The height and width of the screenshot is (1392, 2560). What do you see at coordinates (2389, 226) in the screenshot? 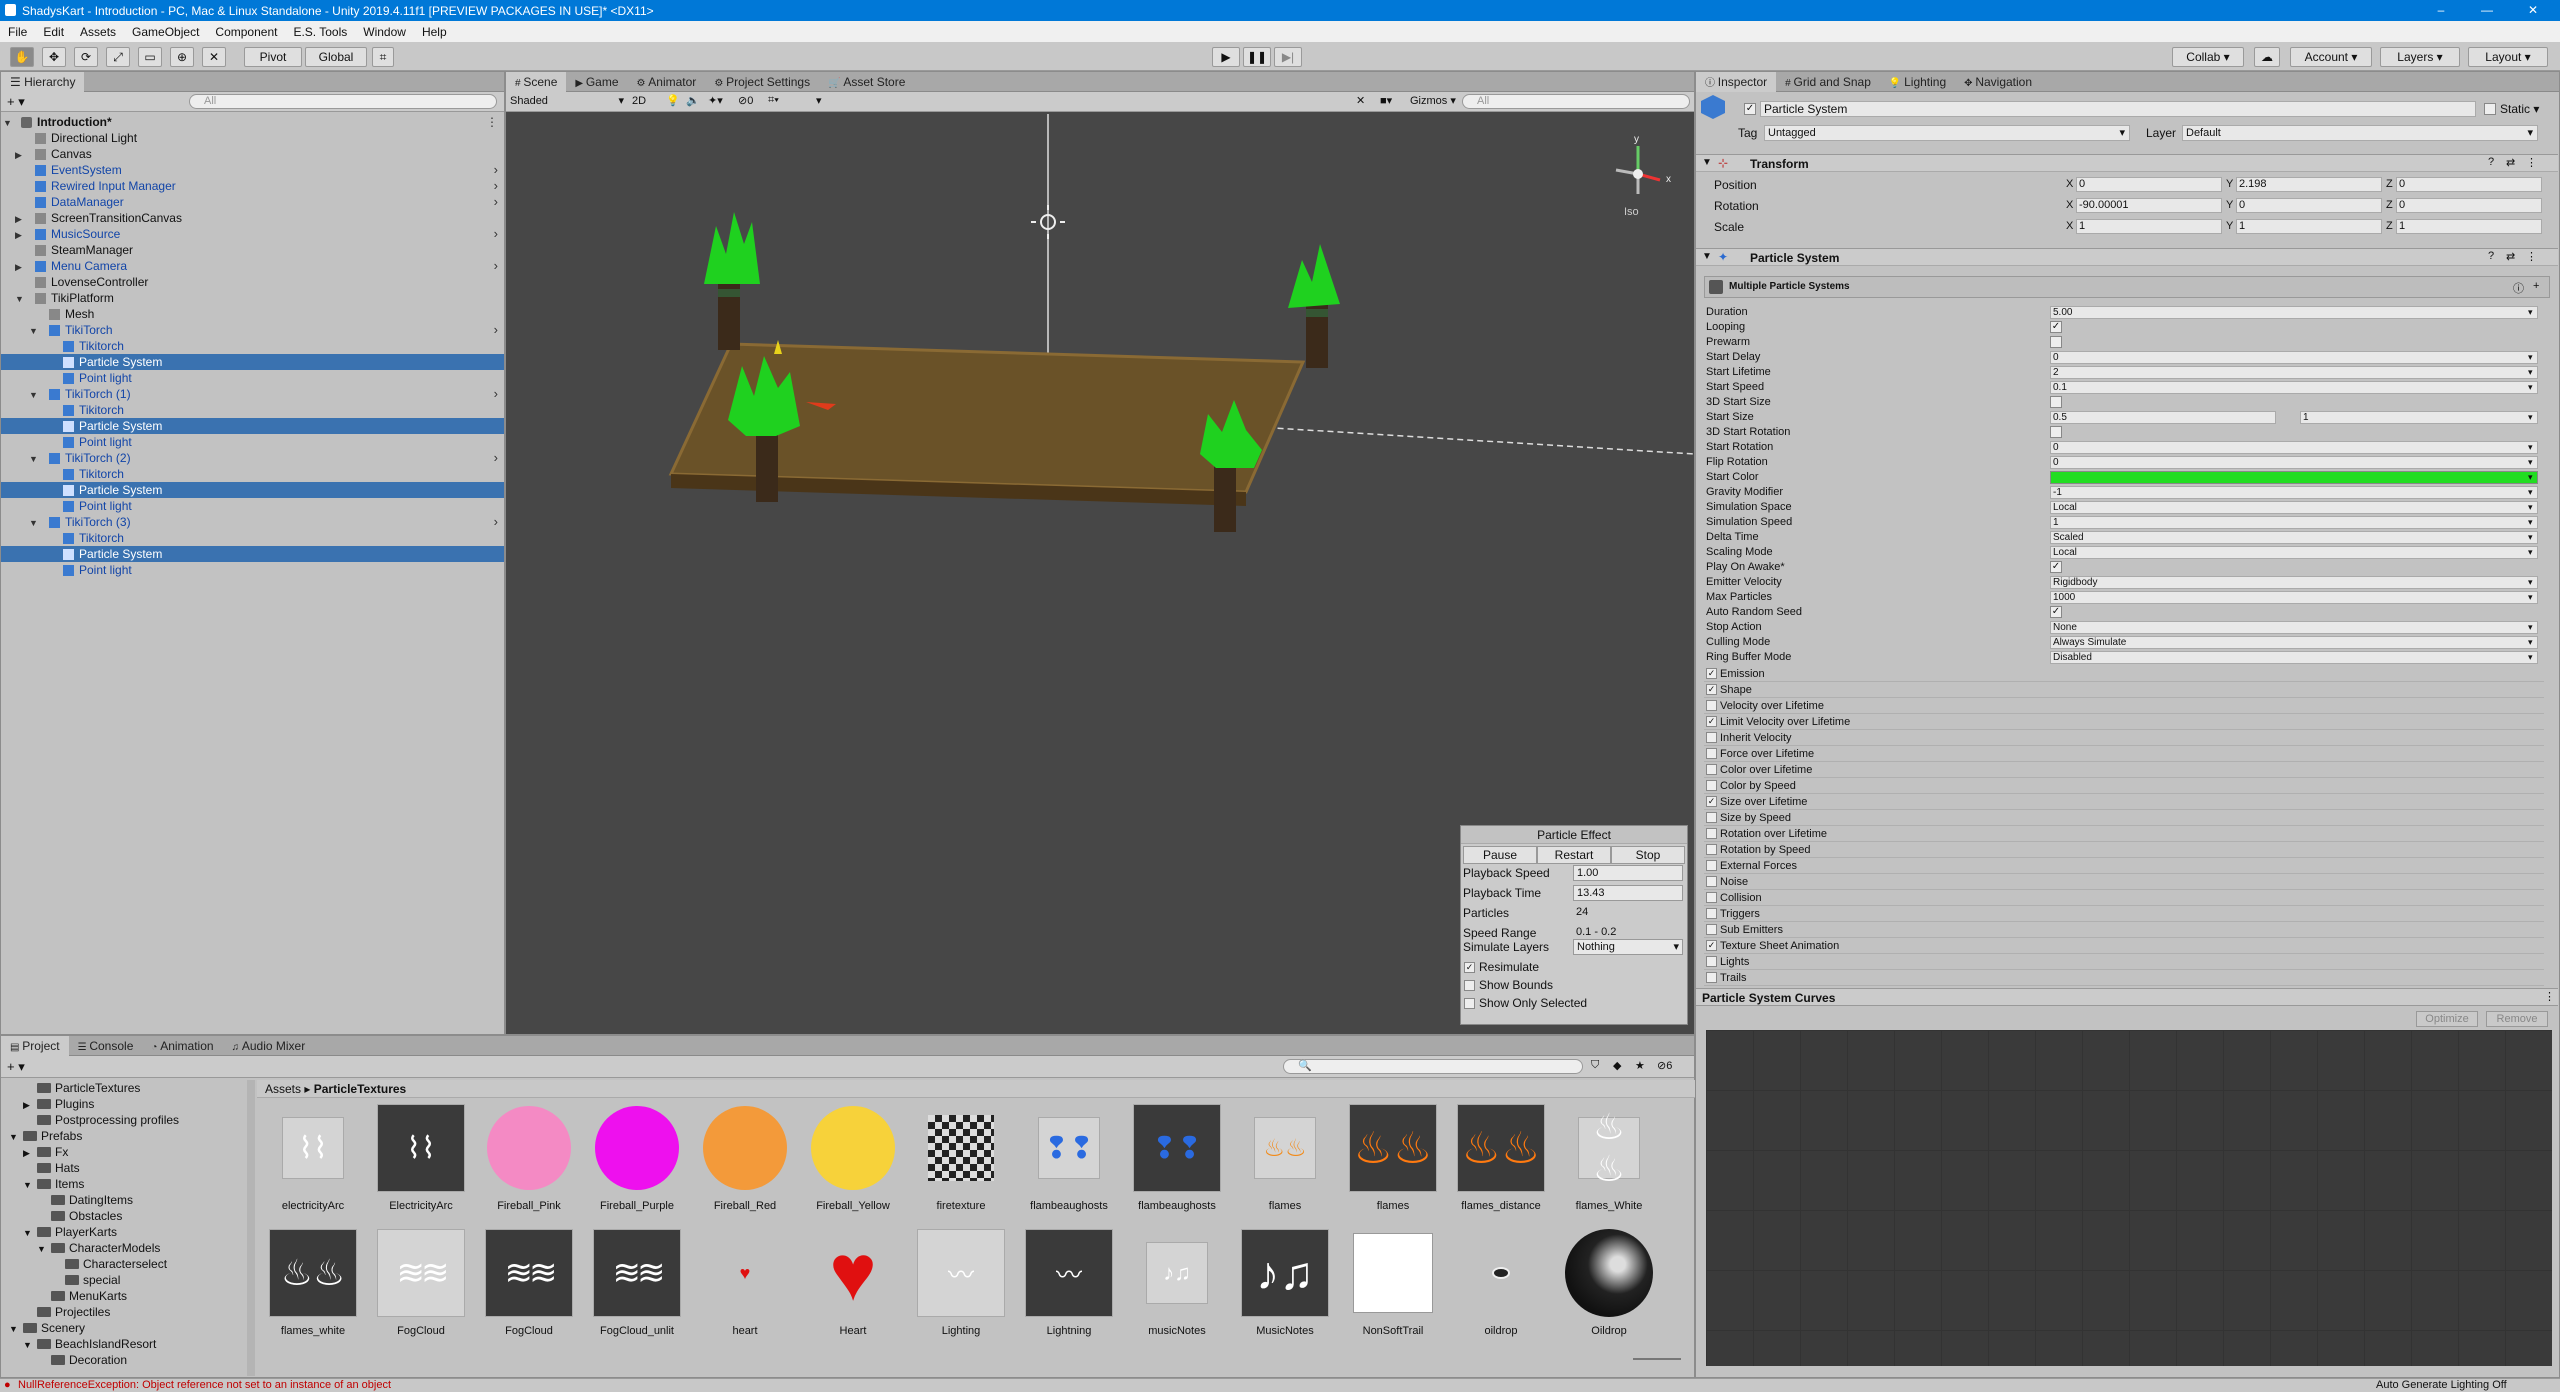
I see `axis-z-label: Z` at bounding box center [2389, 226].